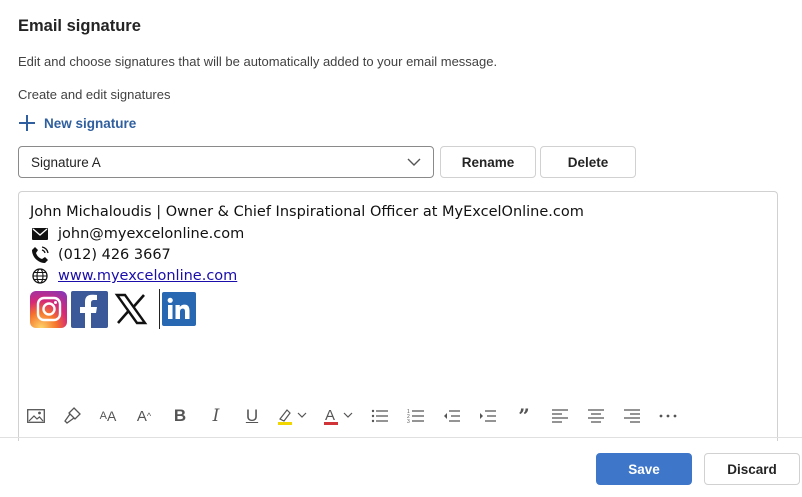 Image resolution: width=802 pixels, height=497 pixels. I want to click on signature-email: john@myexcelonline.com, so click(151, 234).